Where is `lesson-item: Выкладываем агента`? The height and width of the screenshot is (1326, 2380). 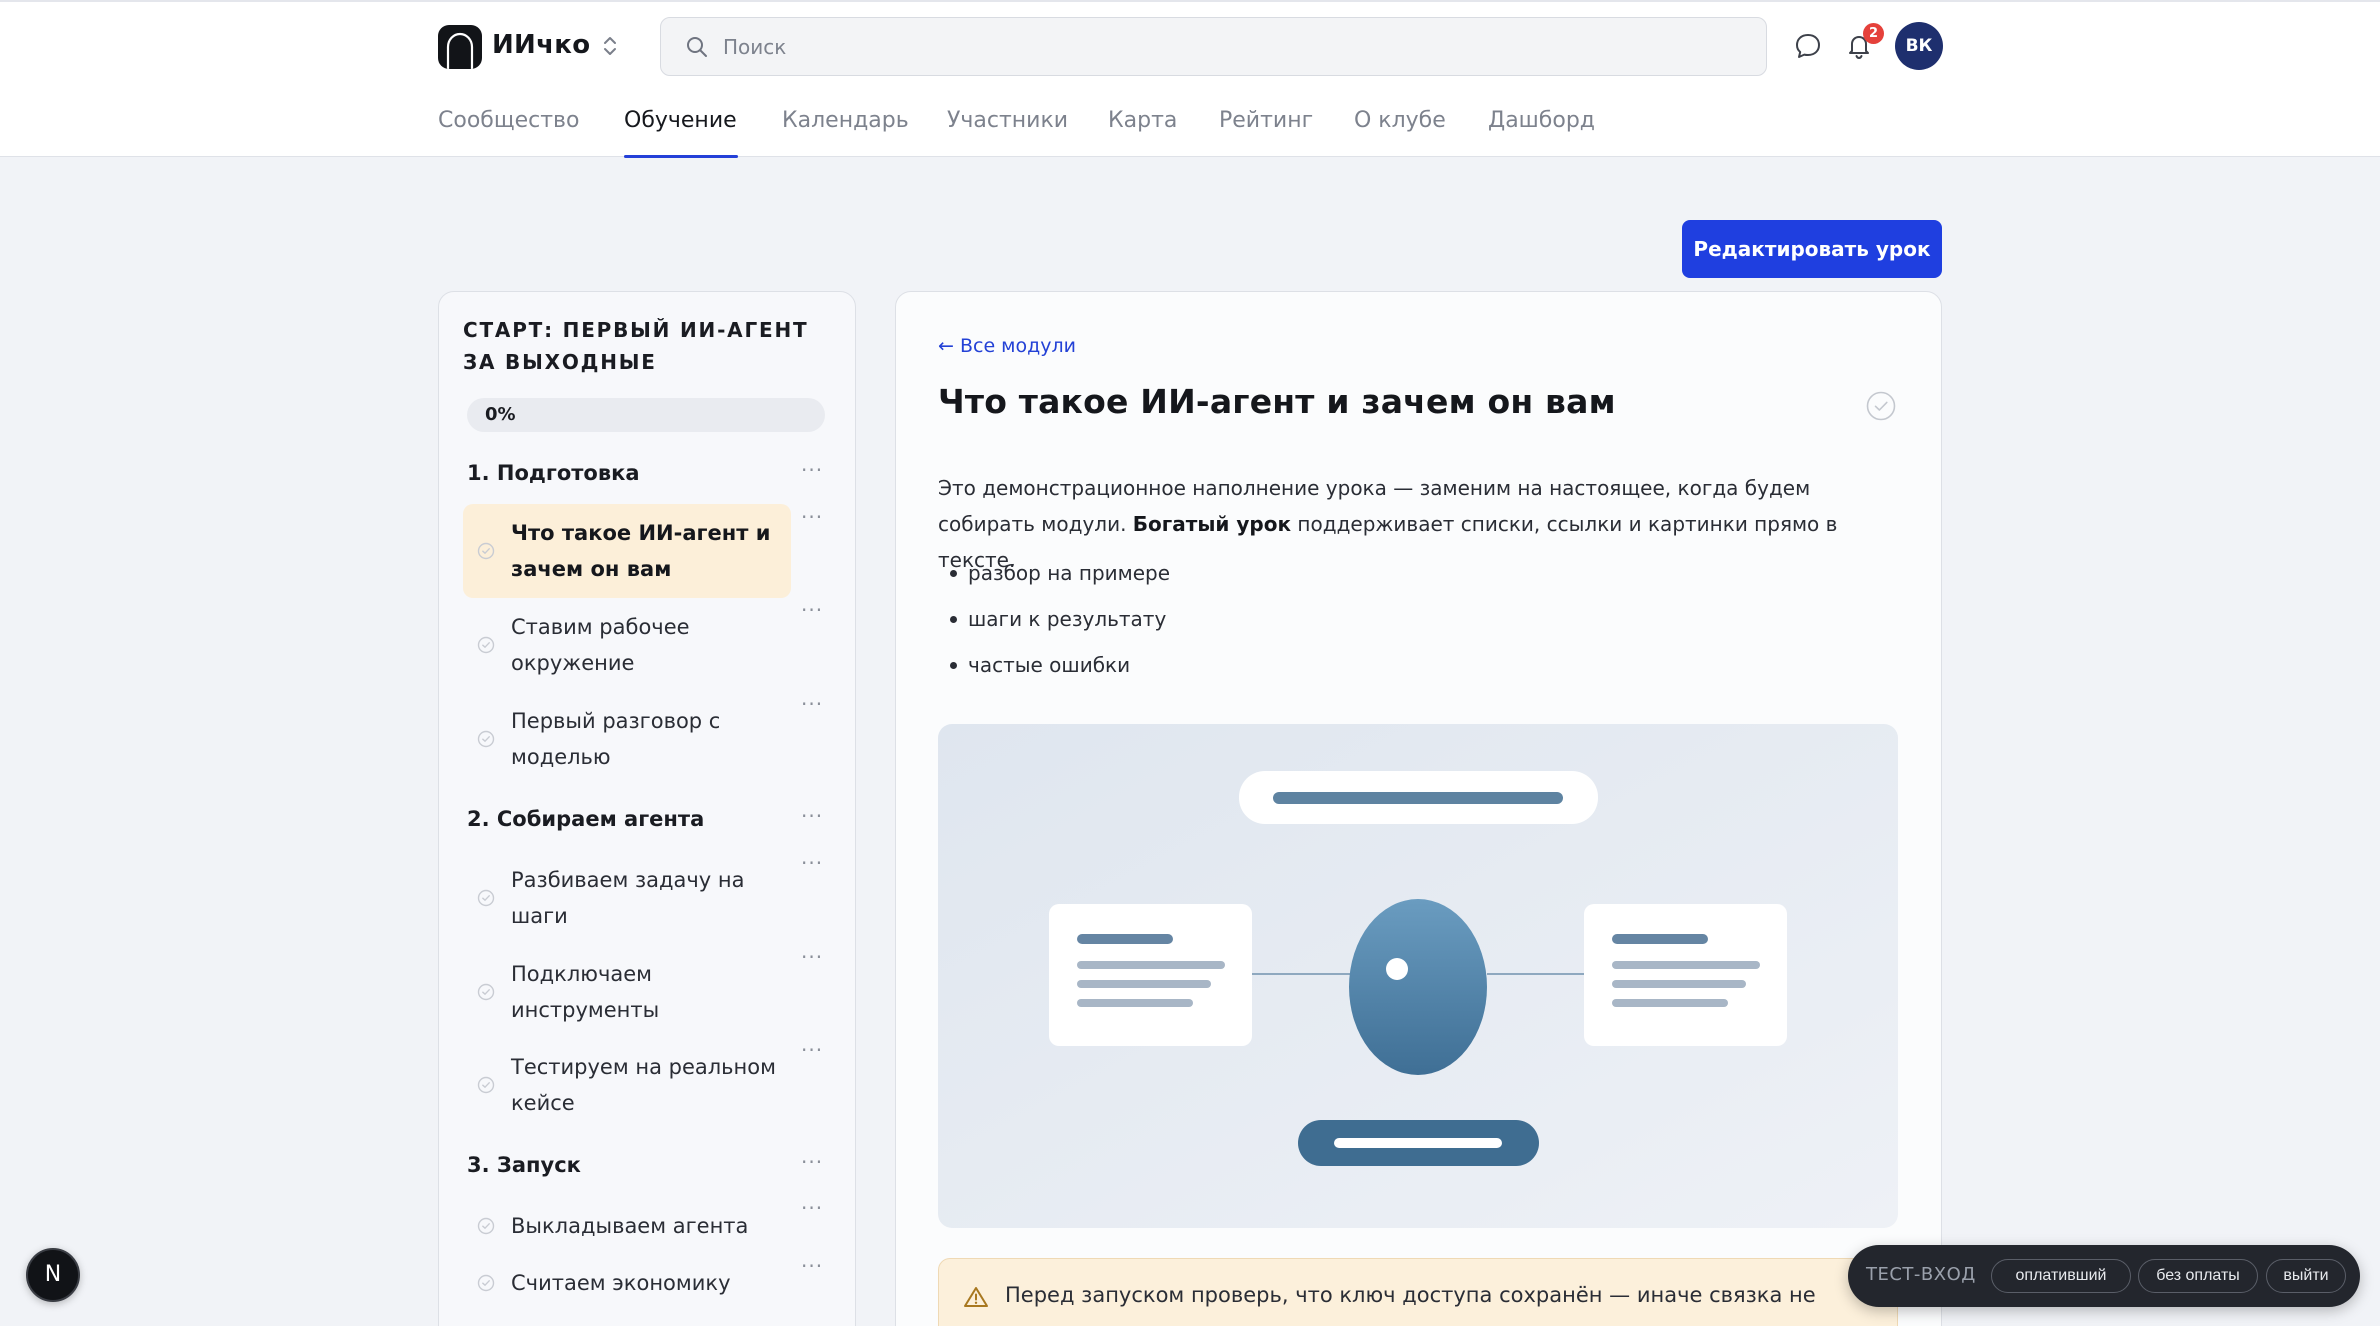
lesson-item: Выкладываем агента is located at coordinates (627, 1226).